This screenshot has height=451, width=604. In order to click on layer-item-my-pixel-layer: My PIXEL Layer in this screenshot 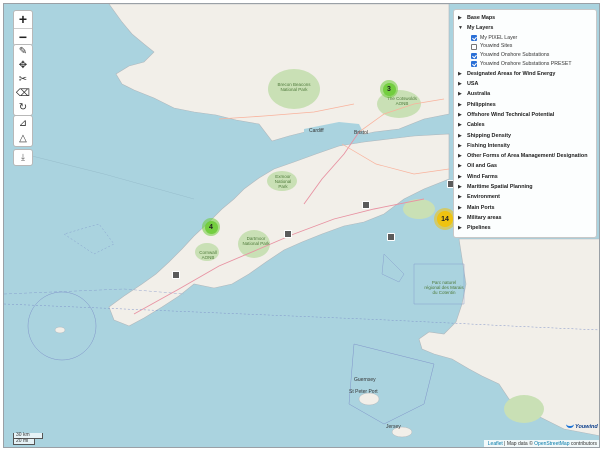, I will do `click(525, 38)`.